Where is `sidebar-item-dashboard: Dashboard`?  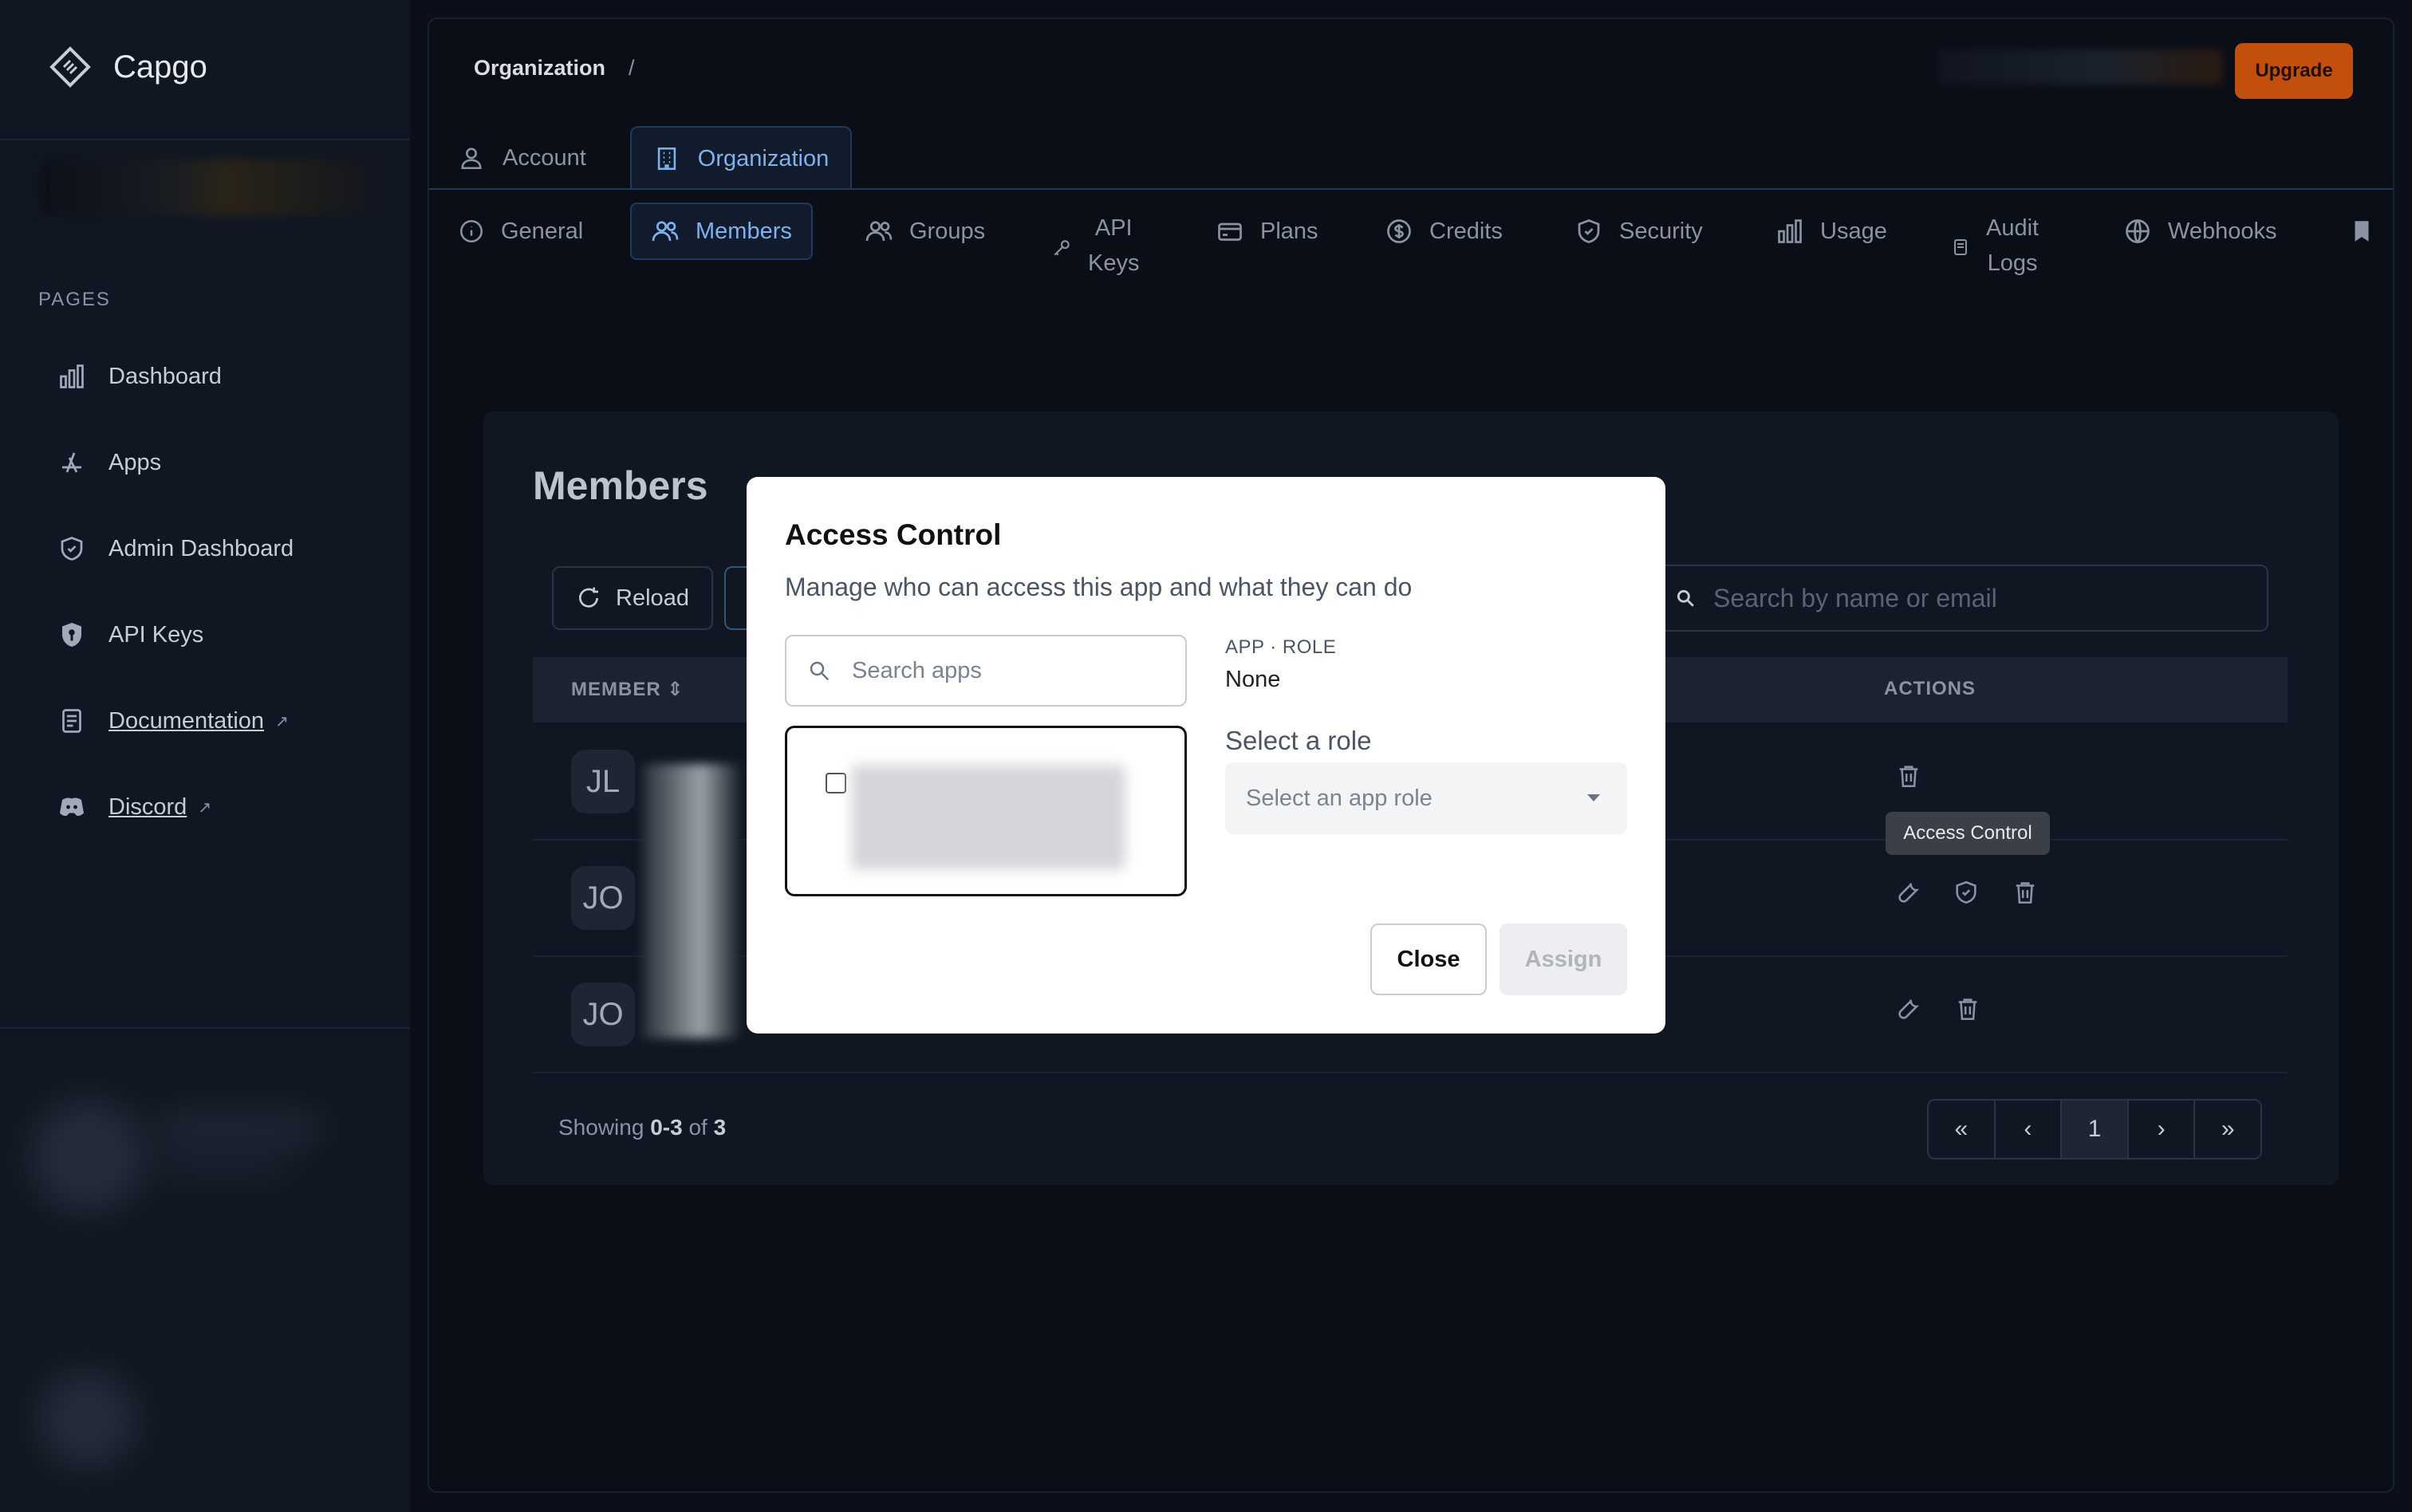
sidebar-item-dashboard: Dashboard is located at coordinates (139, 376).